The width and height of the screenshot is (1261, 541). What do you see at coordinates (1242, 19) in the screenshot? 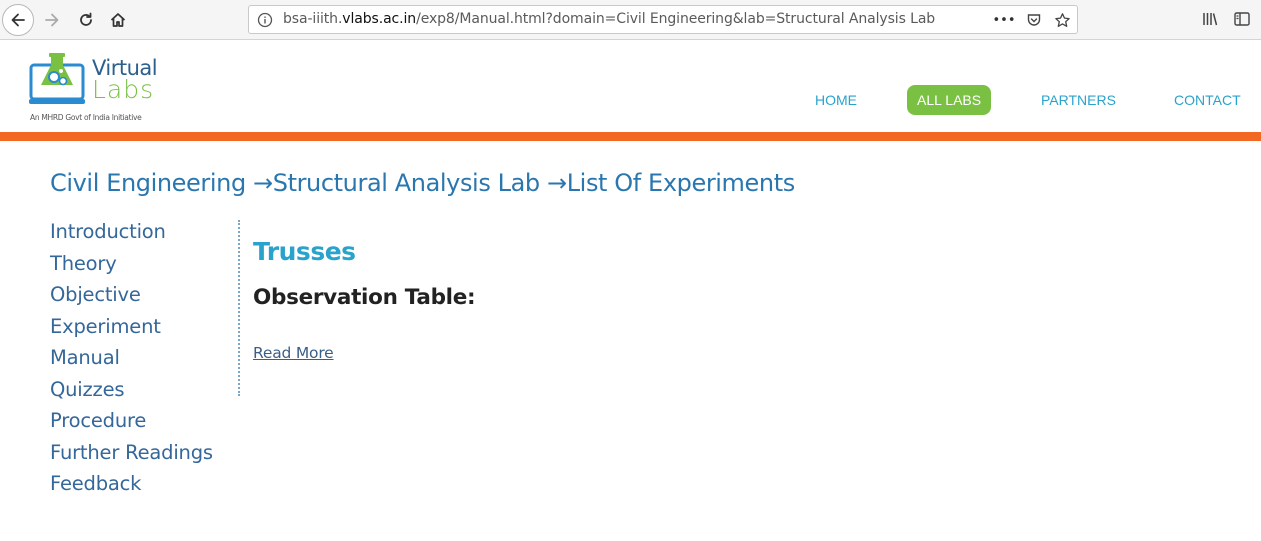
I see `sidebar-toggle-icon` at bounding box center [1242, 19].